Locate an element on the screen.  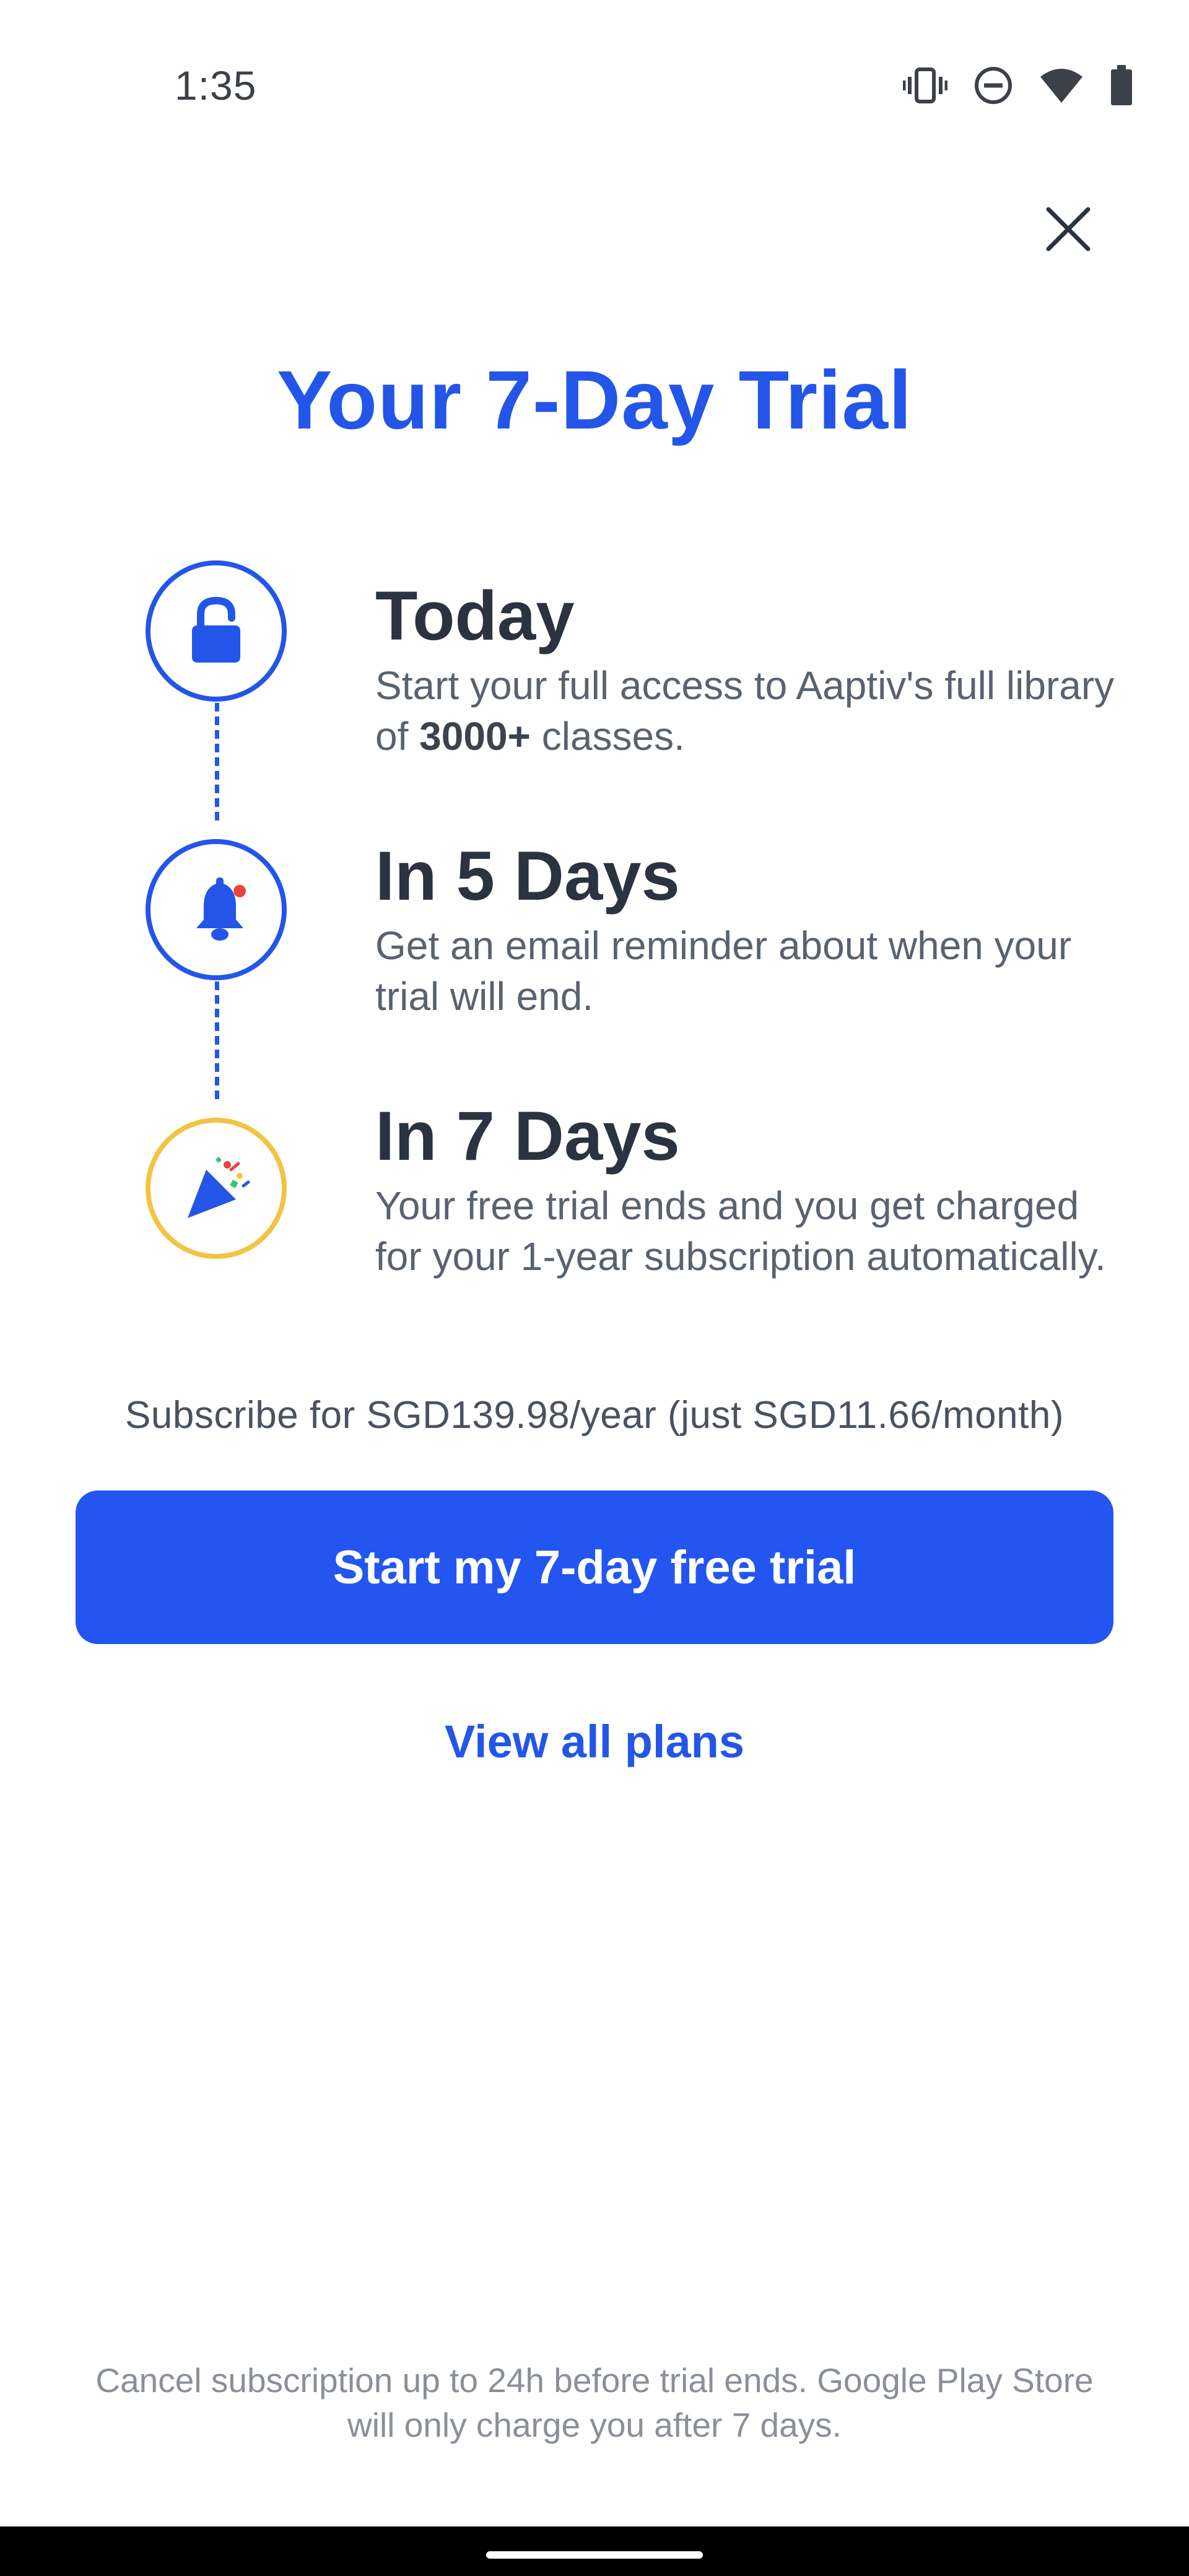
status-icons is located at coordinates (1018, 85).